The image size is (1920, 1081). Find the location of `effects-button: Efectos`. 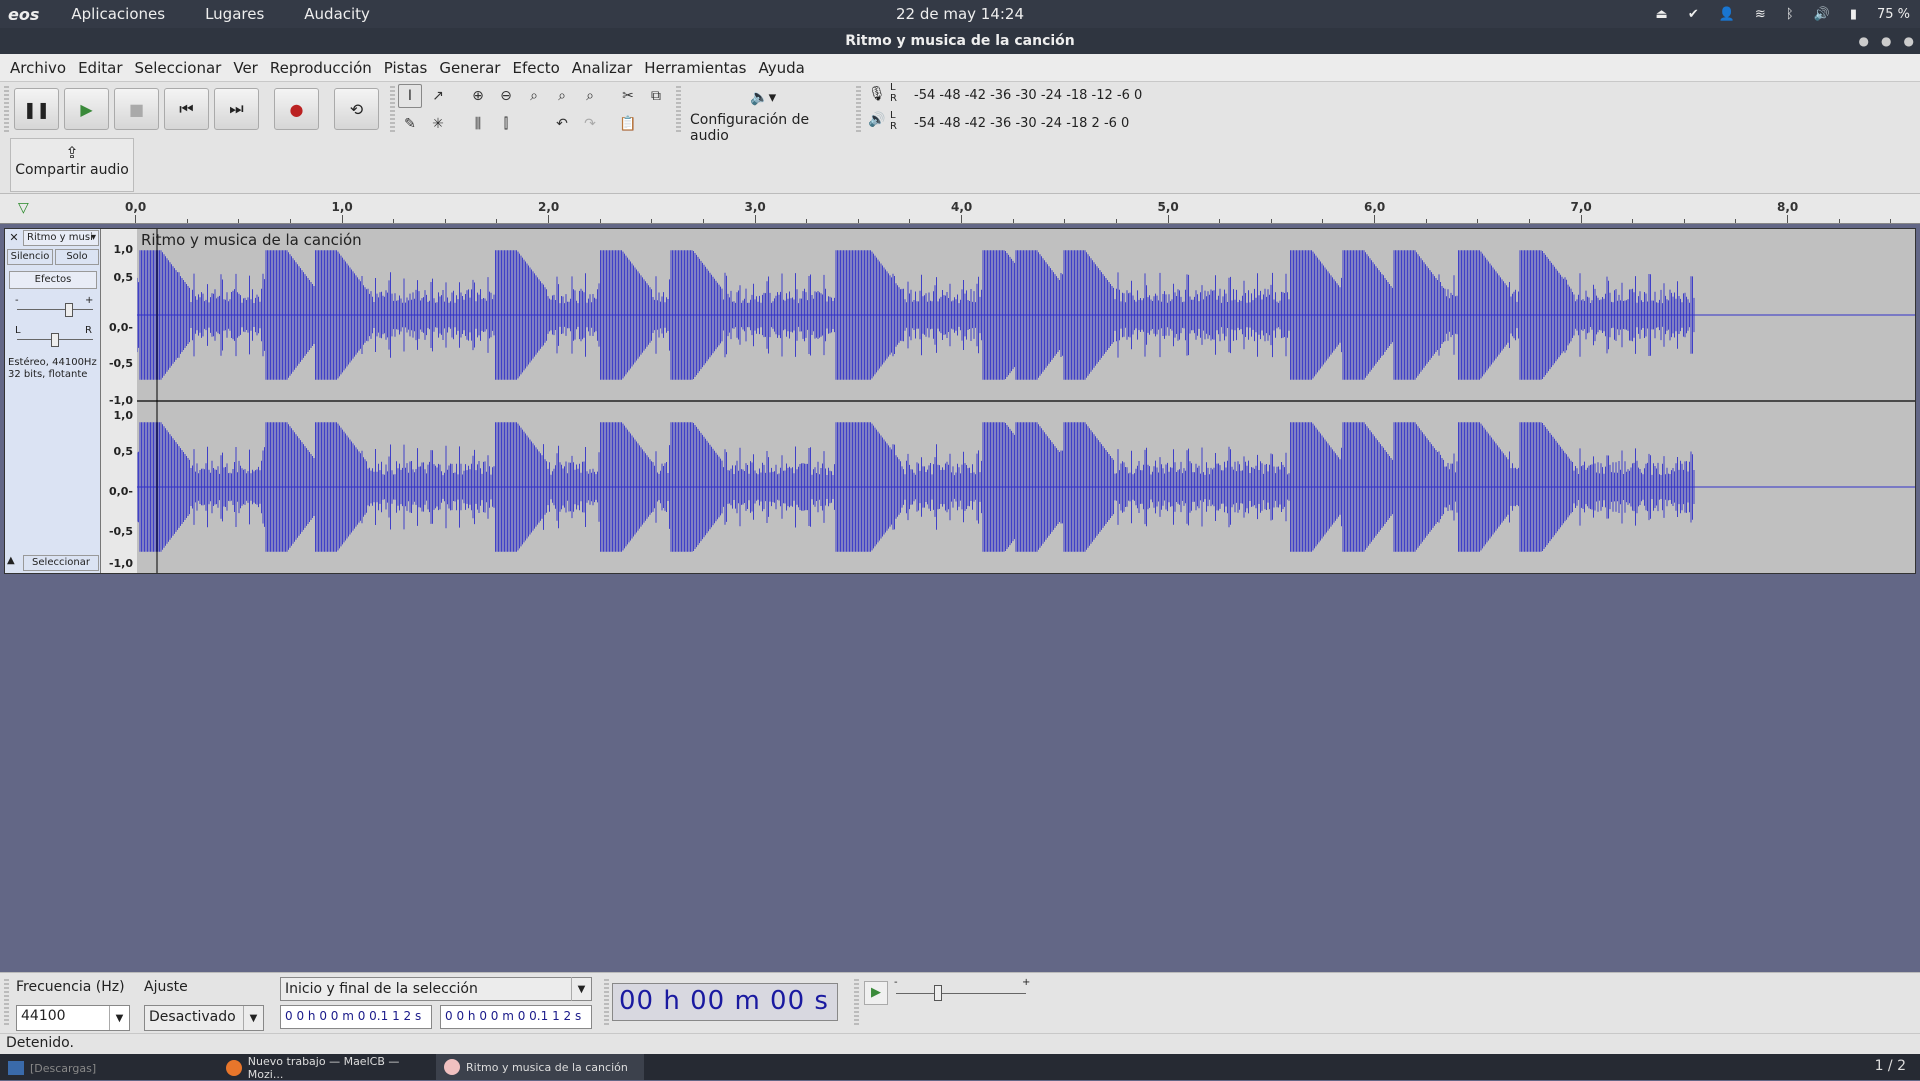

effects-button: Efectos is located at coordinates (53, 280).